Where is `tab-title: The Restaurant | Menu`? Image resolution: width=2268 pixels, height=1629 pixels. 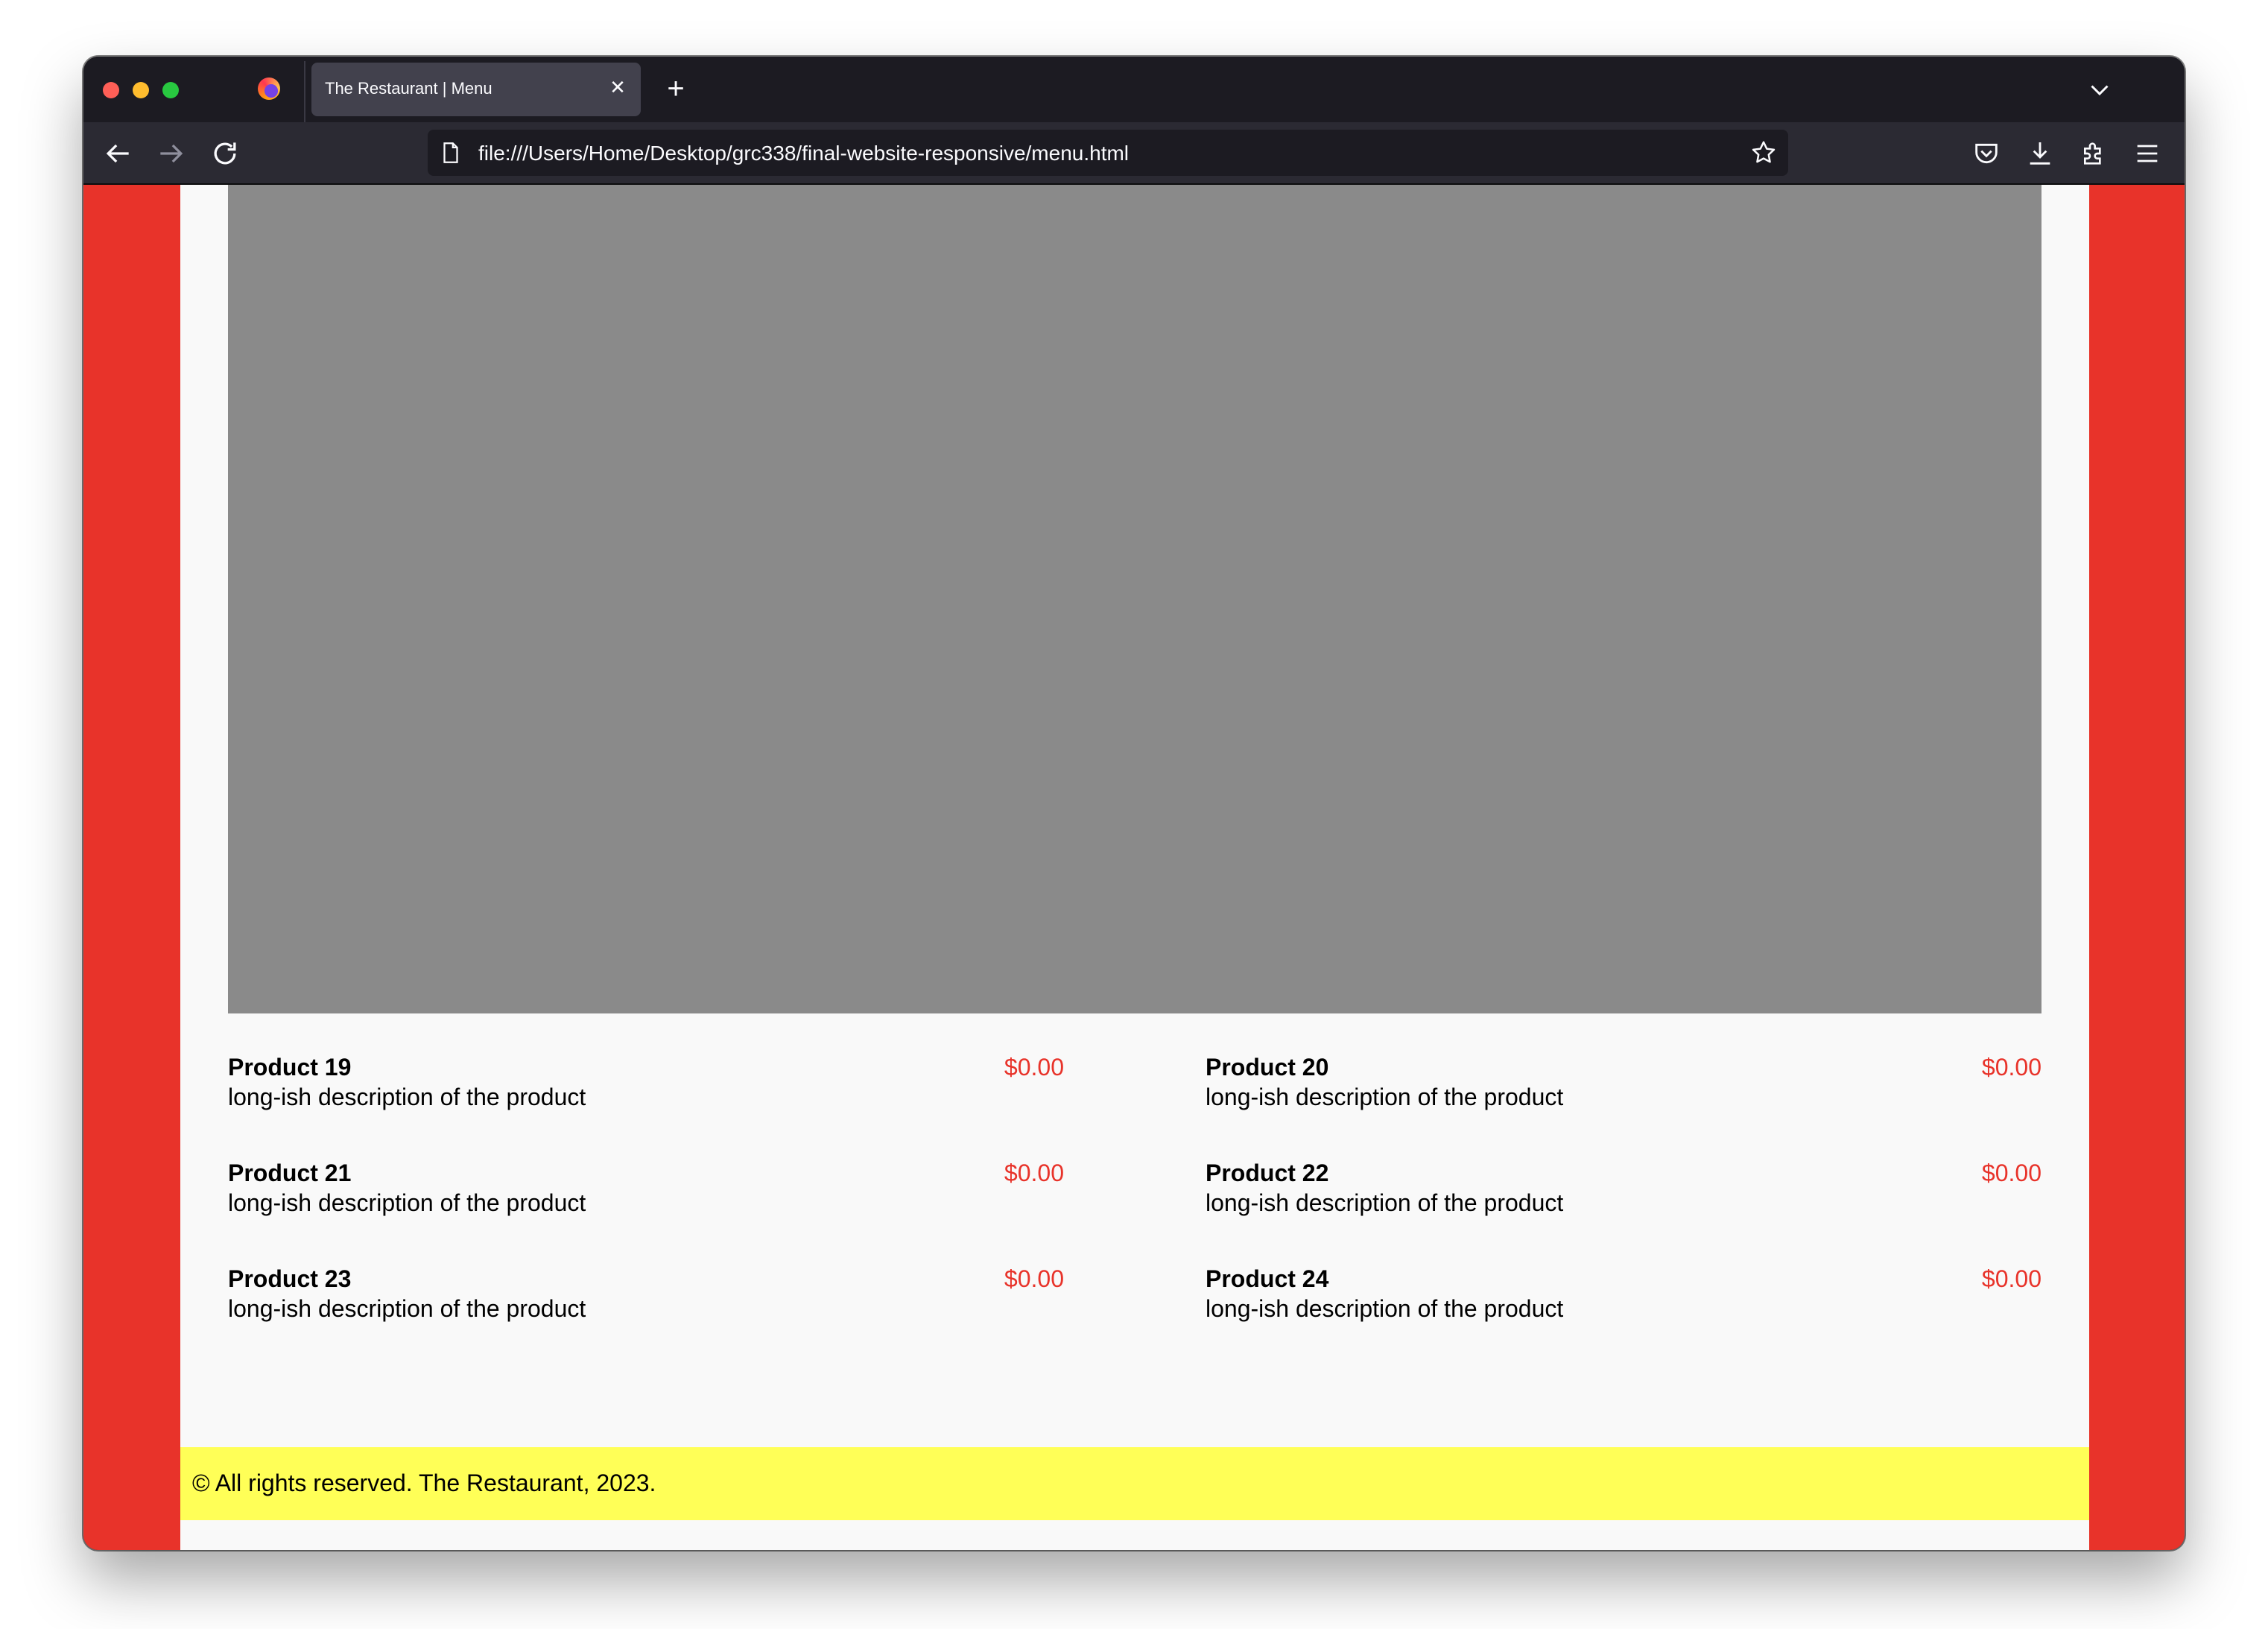
tab-title: The Restaurant | Menu is located at coordinates (408, 88).